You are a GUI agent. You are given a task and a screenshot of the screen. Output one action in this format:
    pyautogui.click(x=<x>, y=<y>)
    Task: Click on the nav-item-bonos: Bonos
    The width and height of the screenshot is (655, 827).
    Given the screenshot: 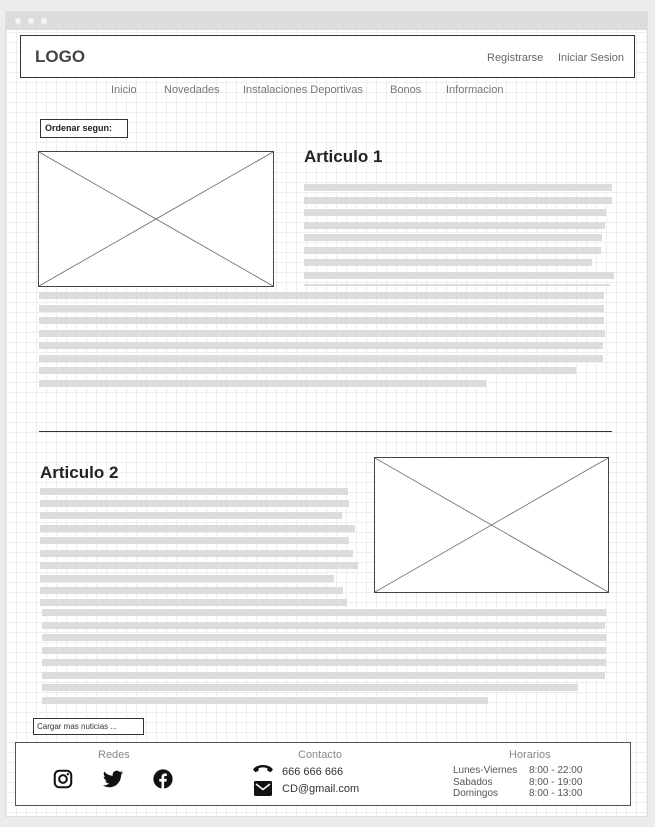 What is the action you would take?
    pyautogui.click(x=405, y=90)
    